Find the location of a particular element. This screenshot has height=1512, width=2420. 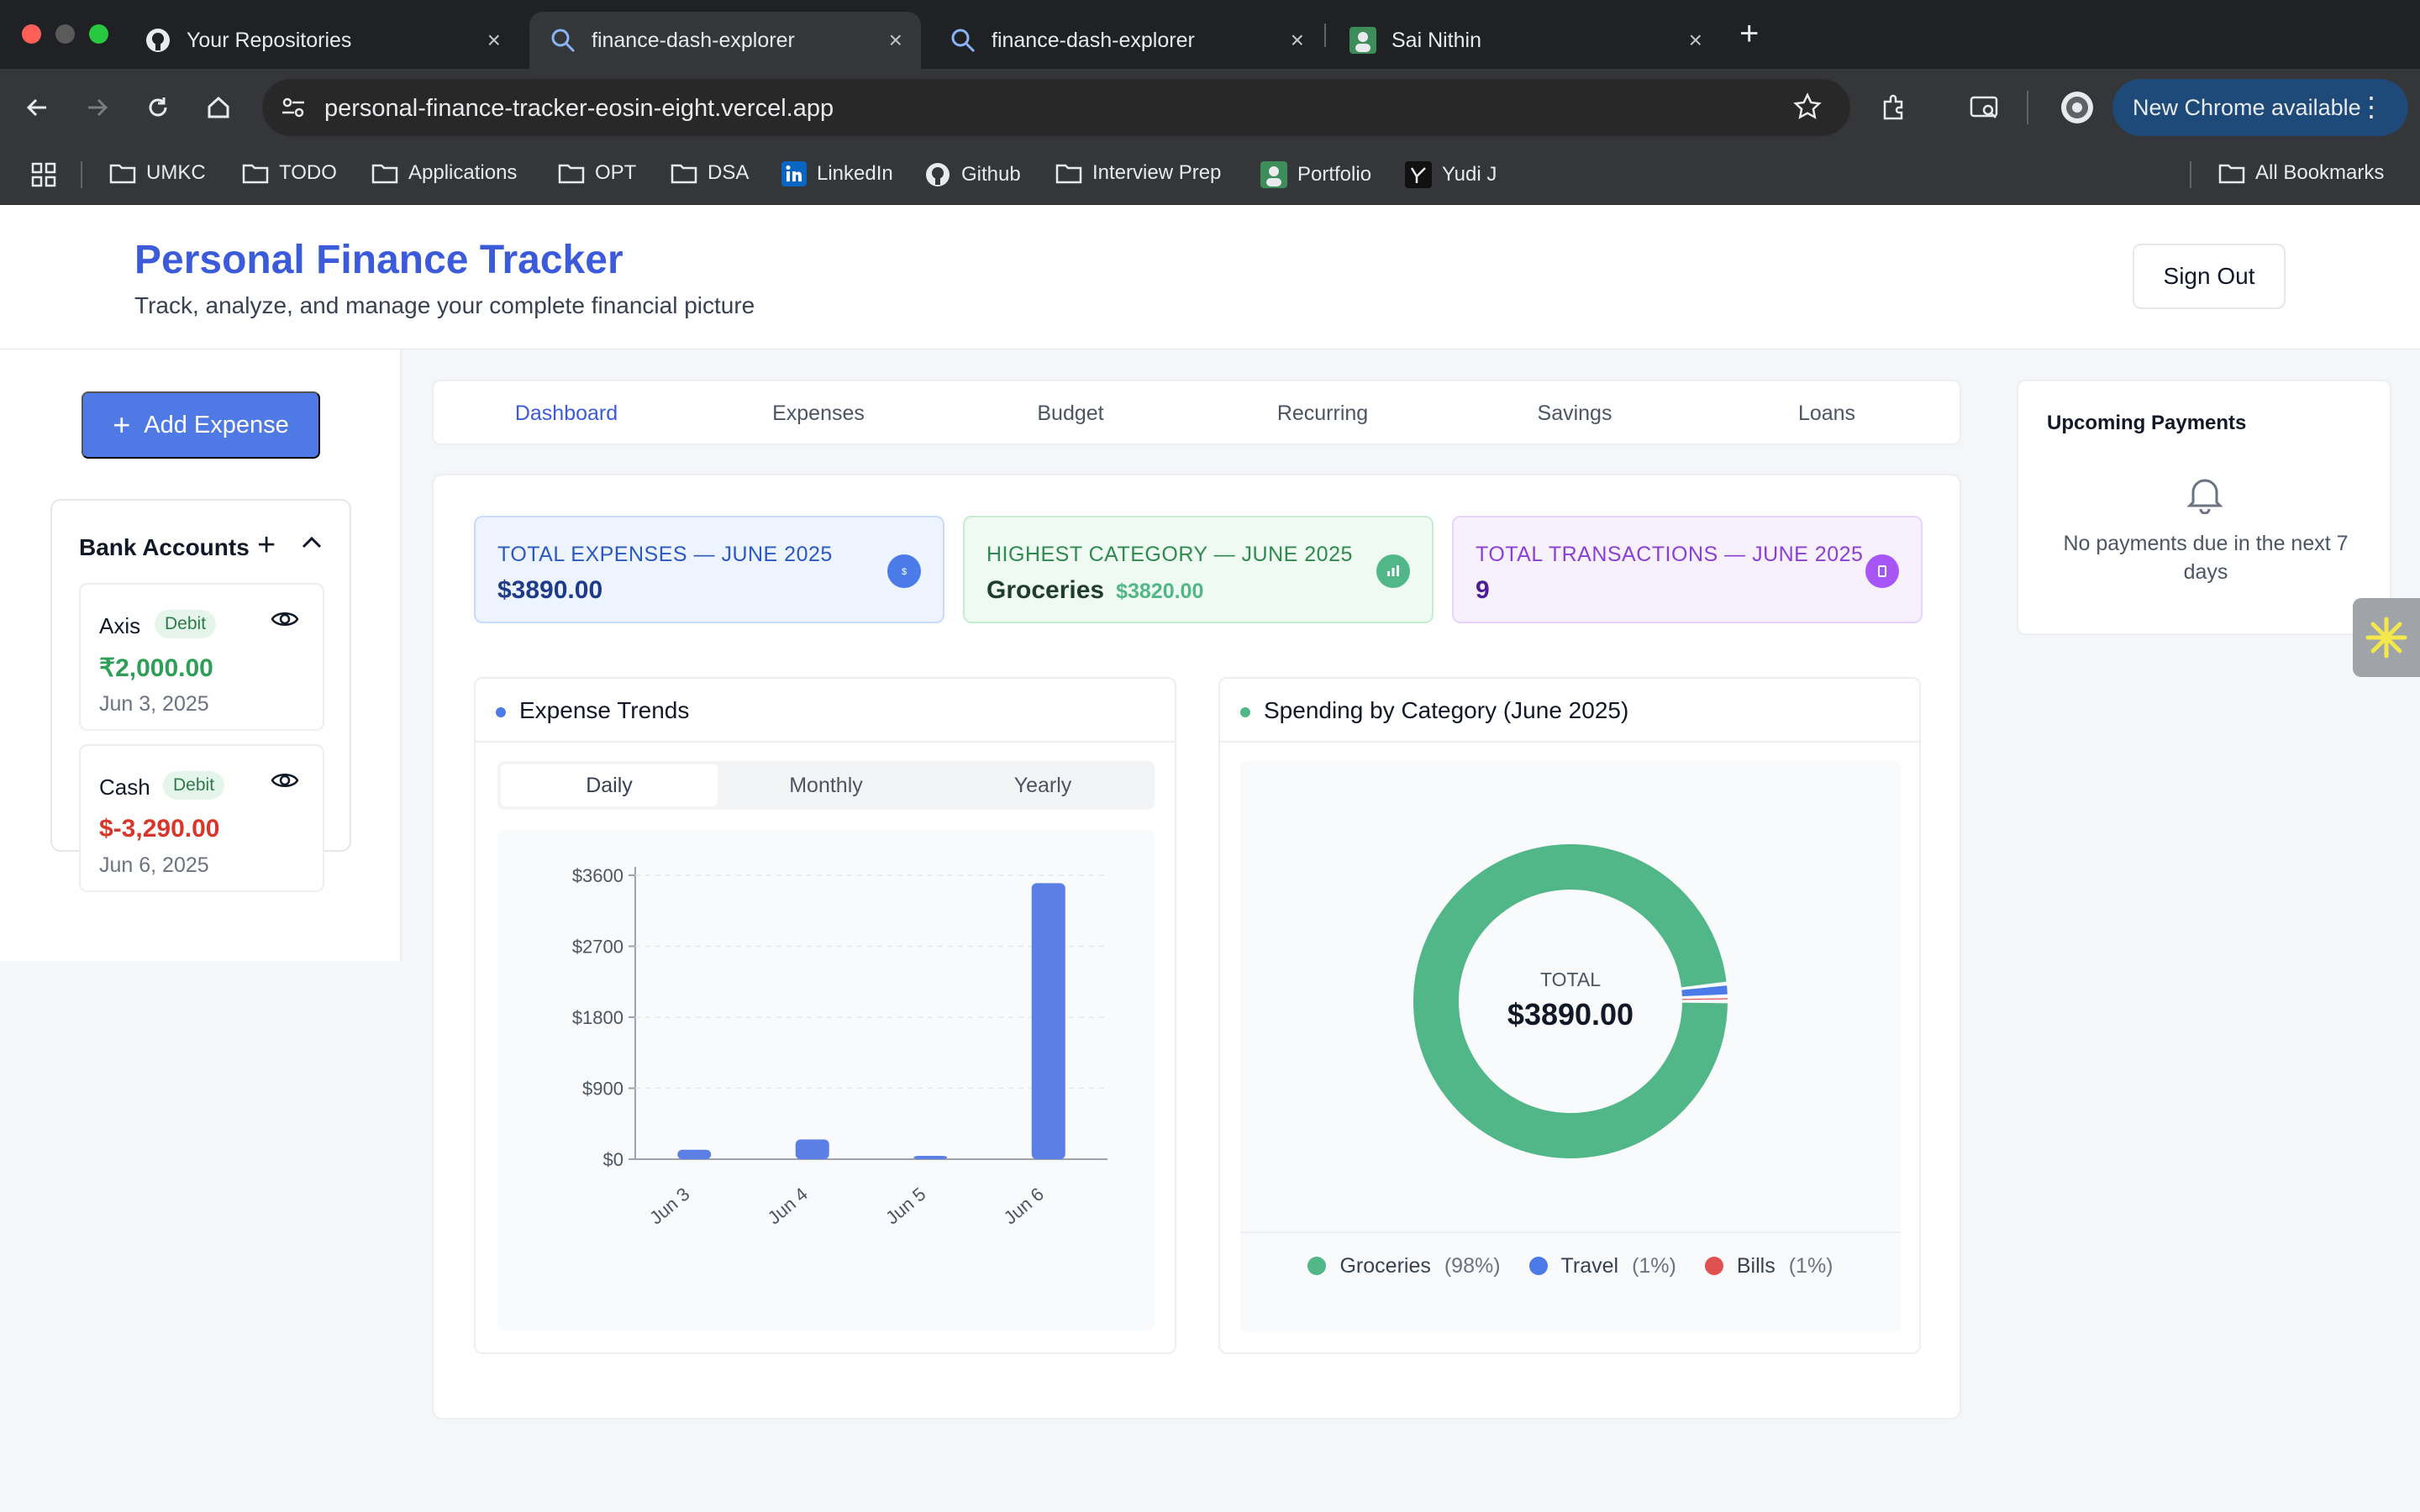

new-chrome-available-button: New Chrome available ⋮ is located at coordinates (2260, 107).